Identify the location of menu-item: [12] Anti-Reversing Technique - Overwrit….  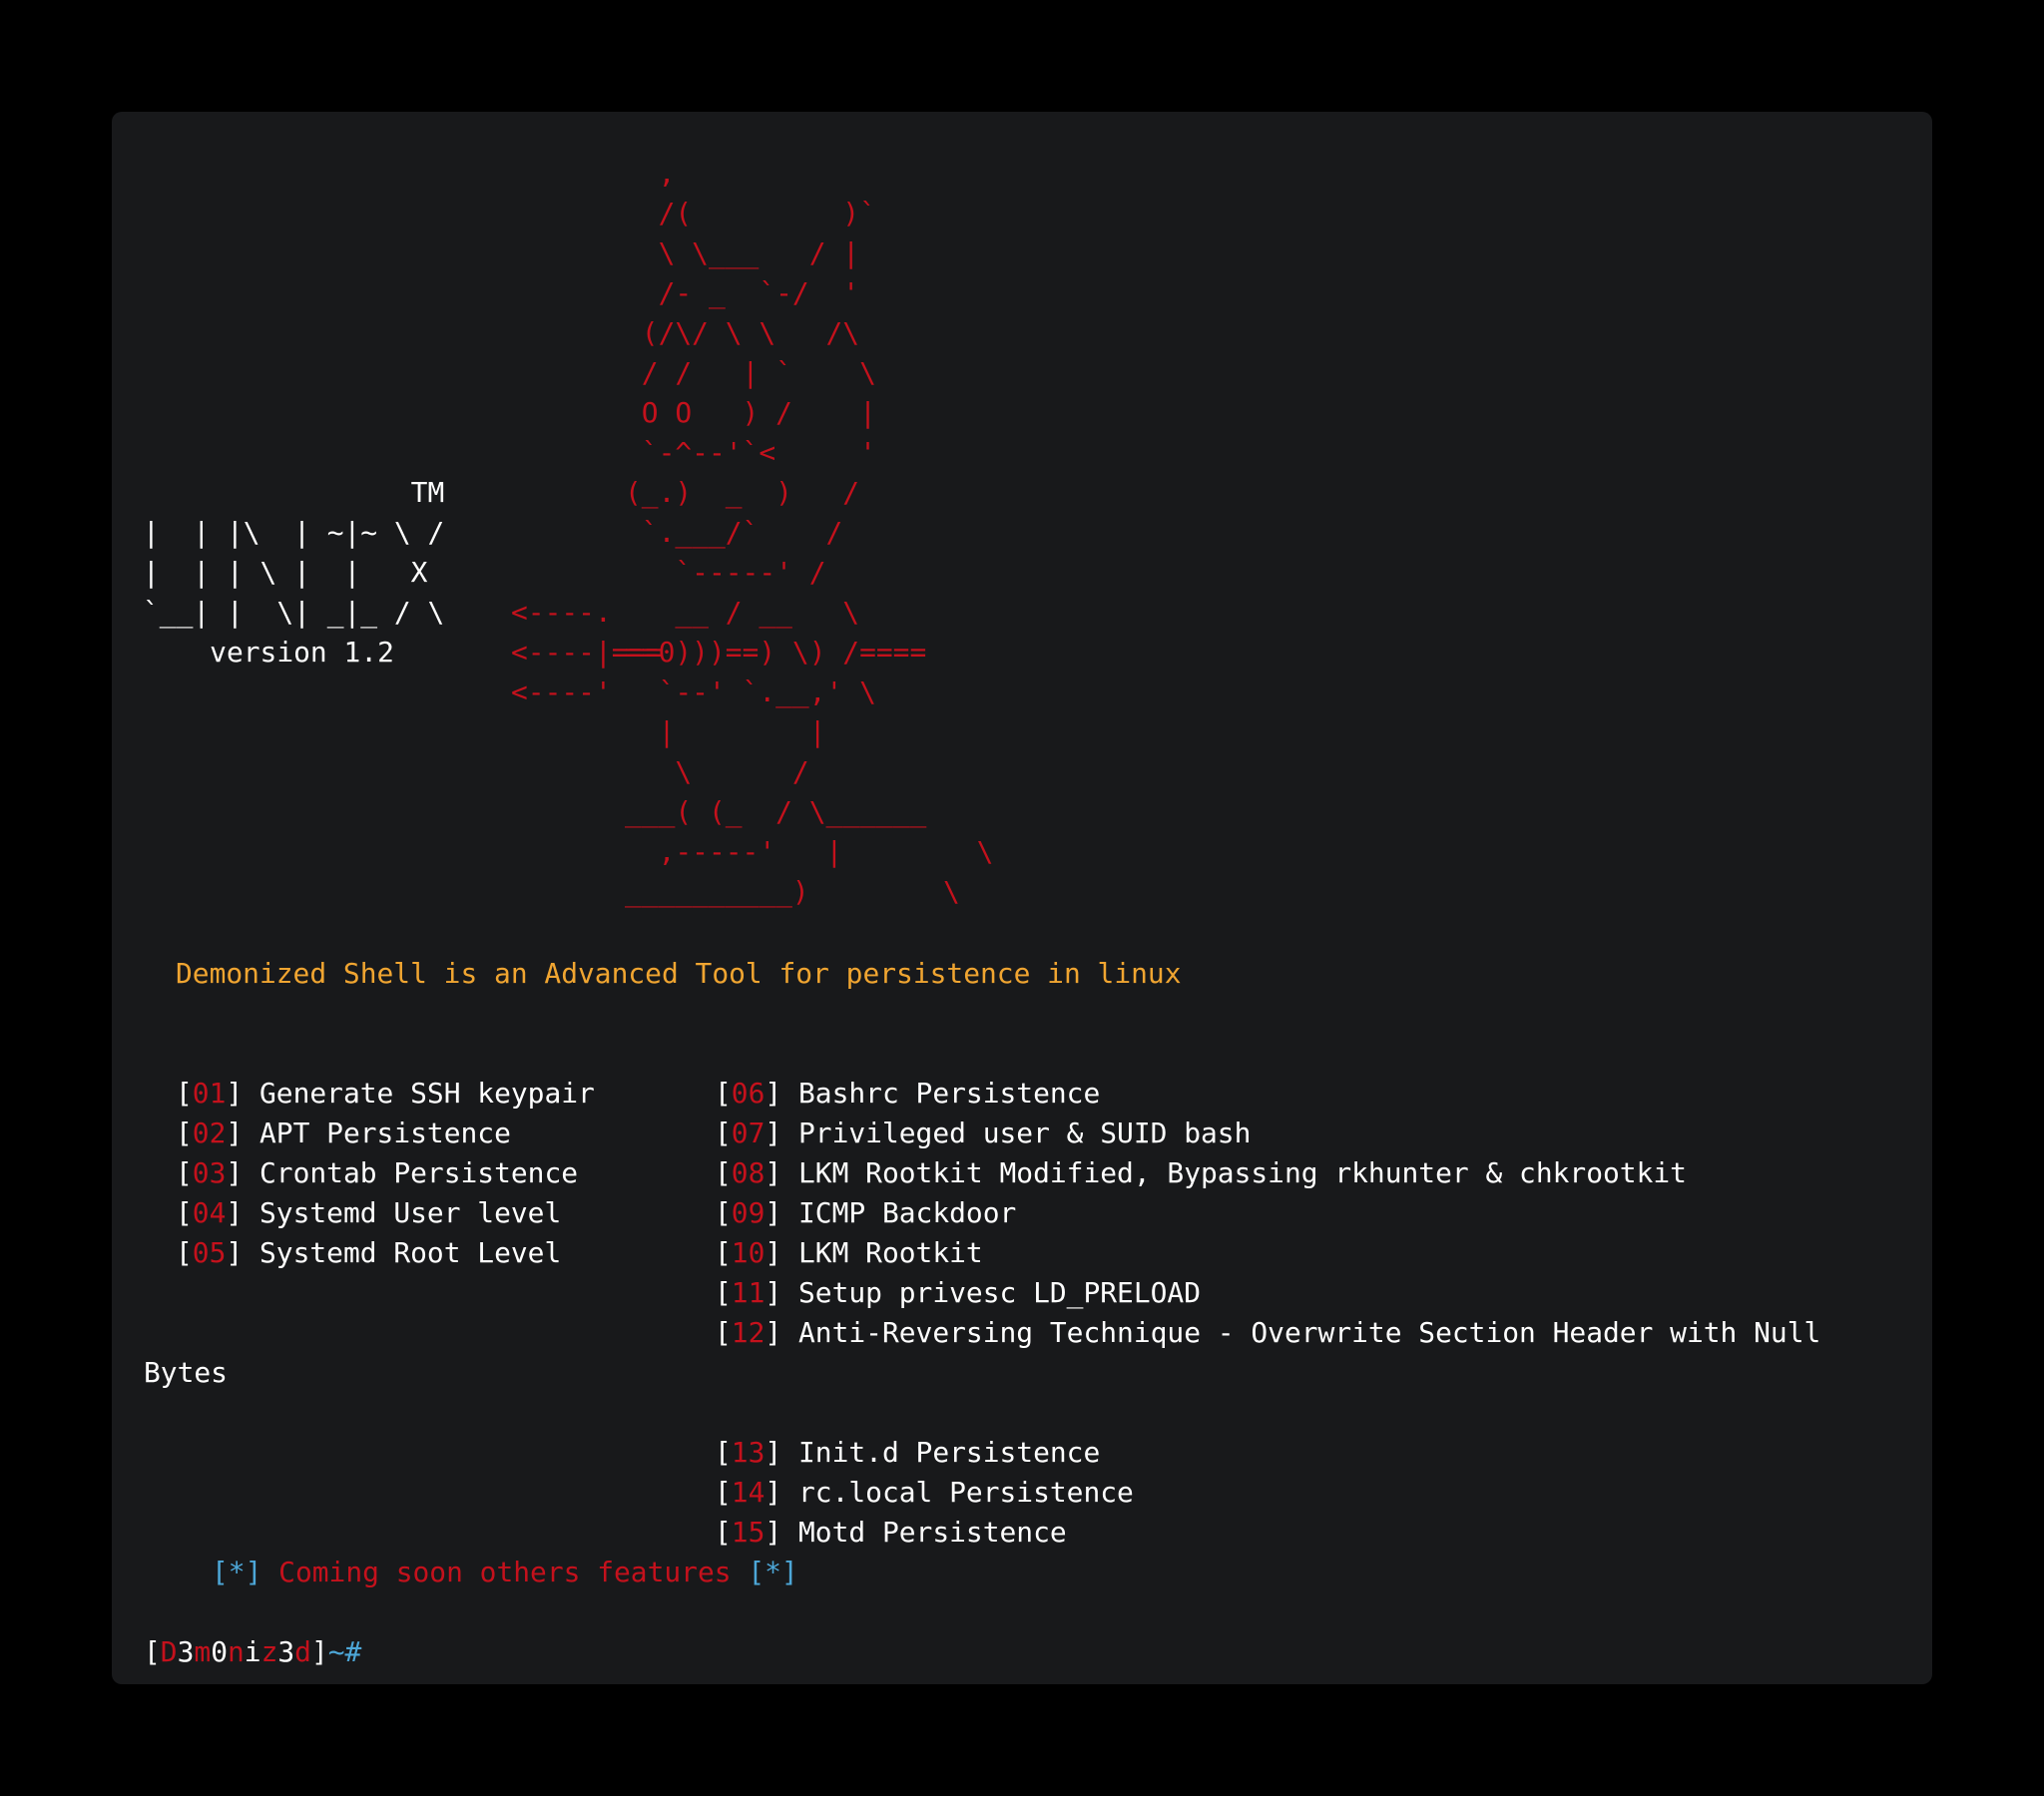
(1268, 1332).